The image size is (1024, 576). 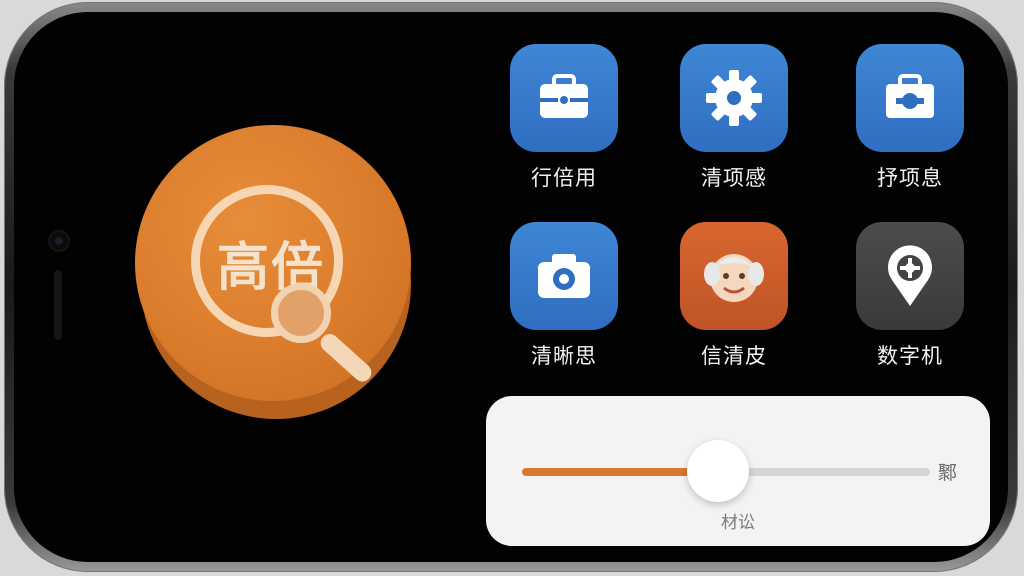 I want to click on app-label-6: 数字机, so click(x=910, y=356).